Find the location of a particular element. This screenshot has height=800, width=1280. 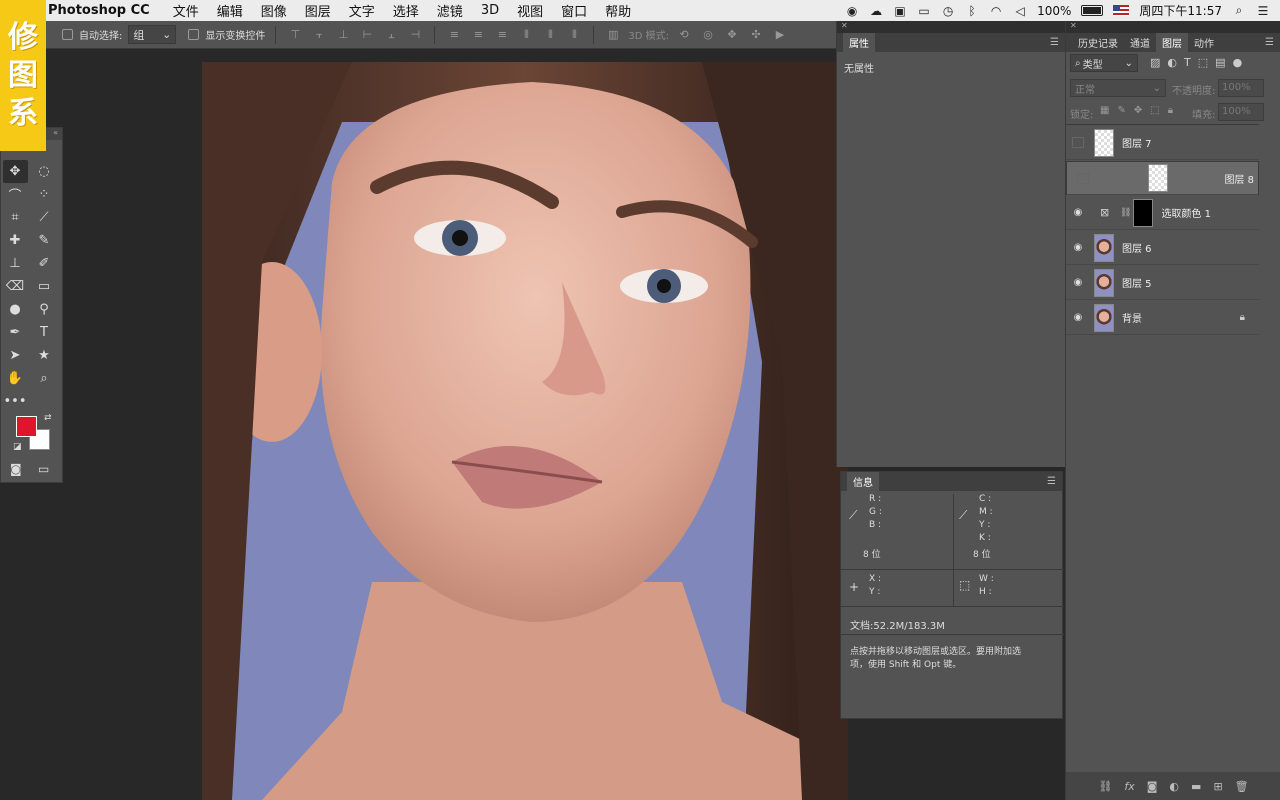

align-right-icon: ⊣ is located at coordinates (415, 35).